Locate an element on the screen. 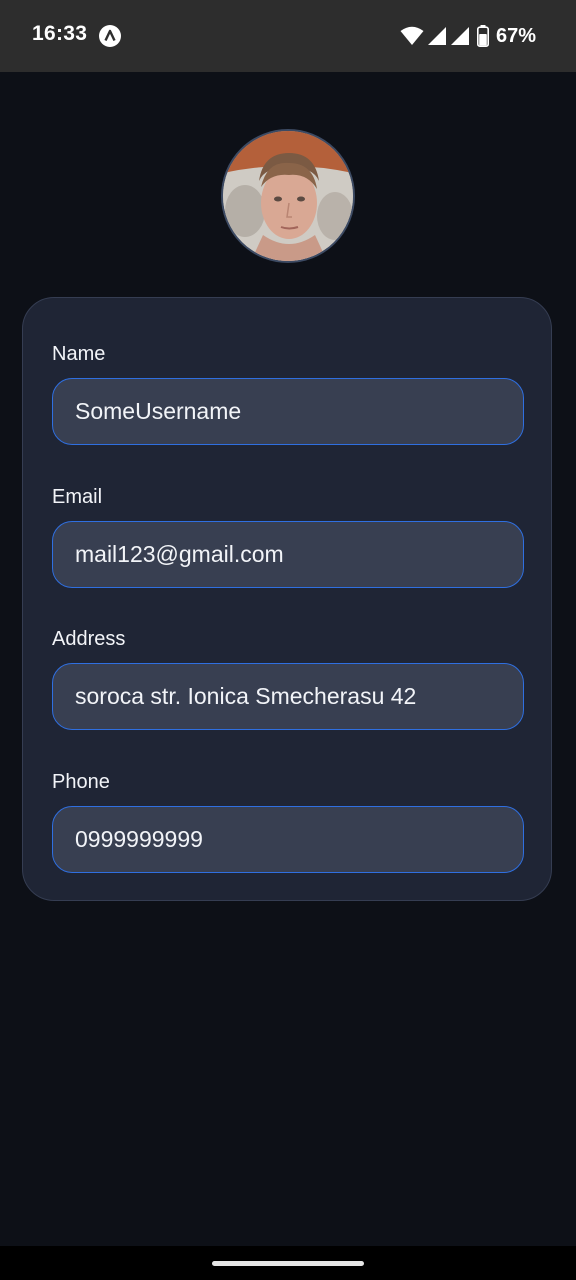 The width and height of the screenshot is (576, 1280). app-notification-icon is located at coordinates (110, 36).